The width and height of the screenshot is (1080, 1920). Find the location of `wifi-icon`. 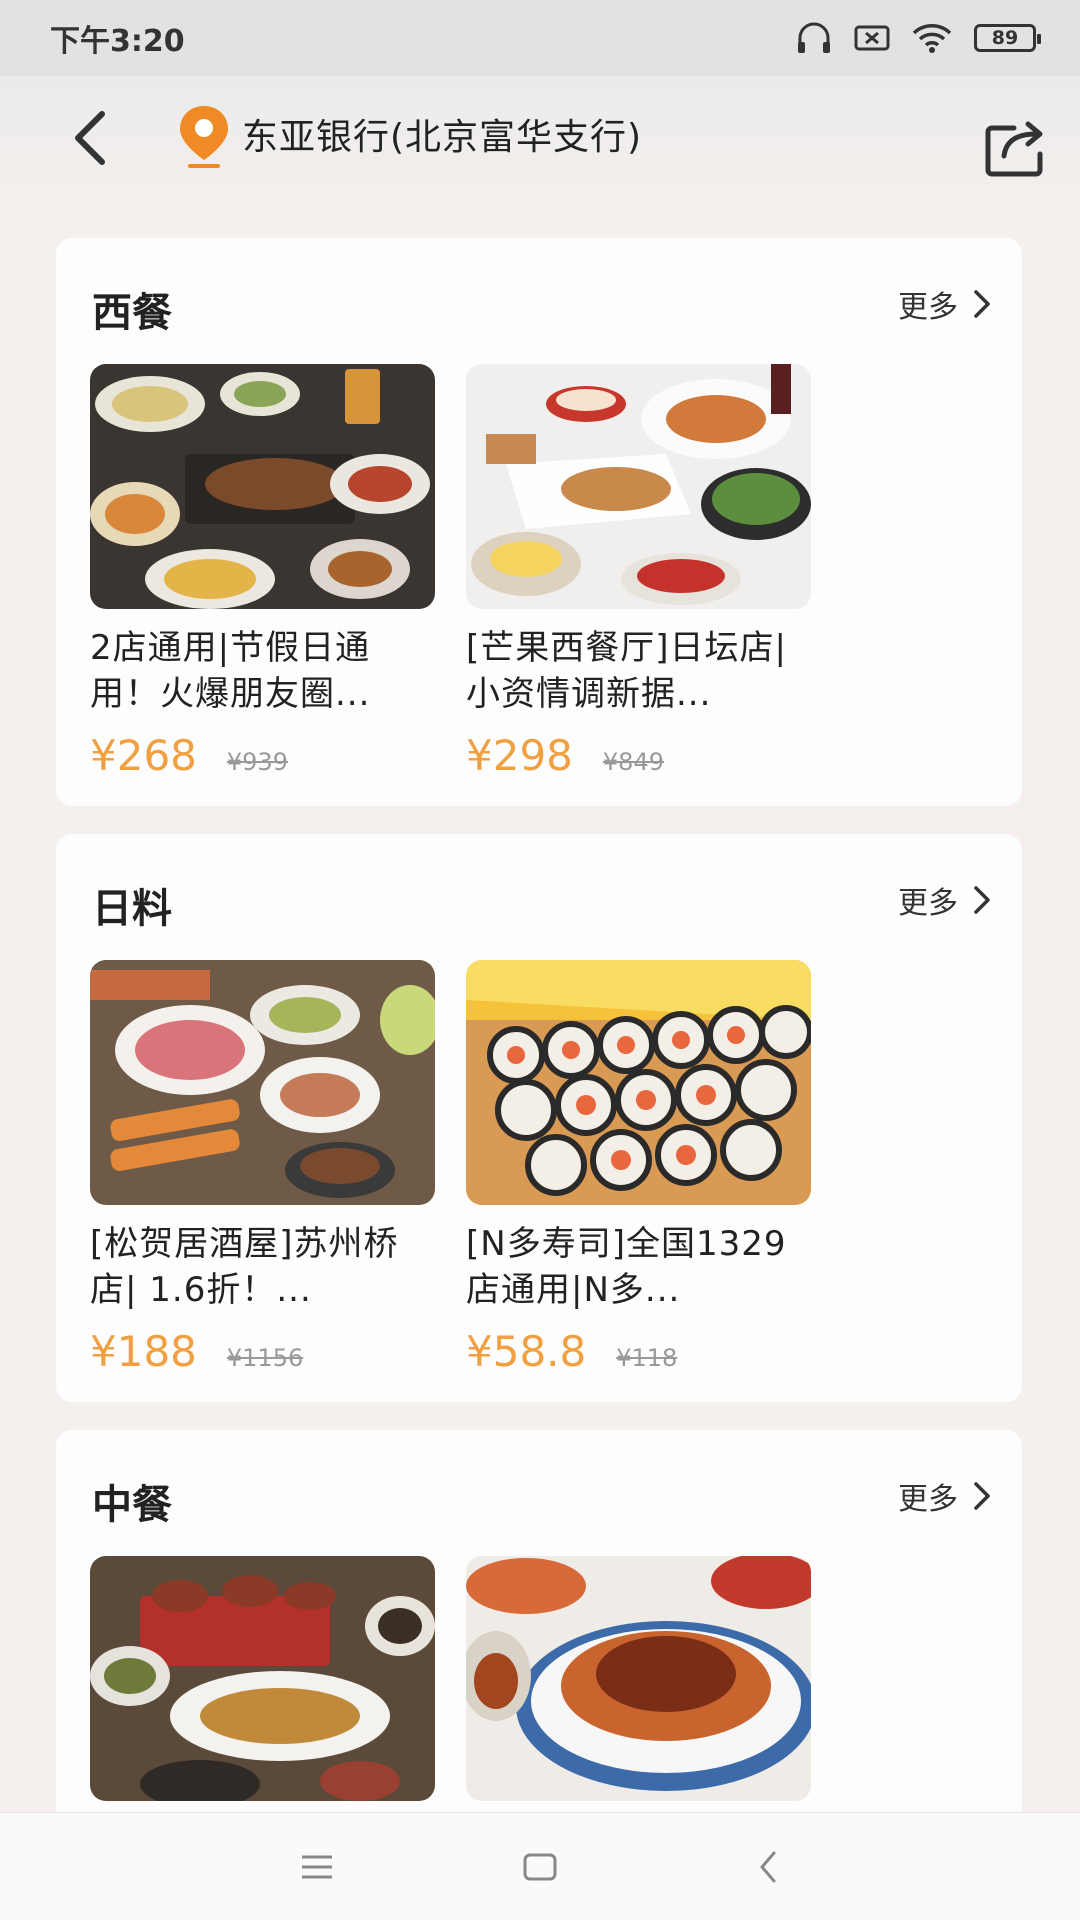

wifi-icon is located at coordinates (932, 38).